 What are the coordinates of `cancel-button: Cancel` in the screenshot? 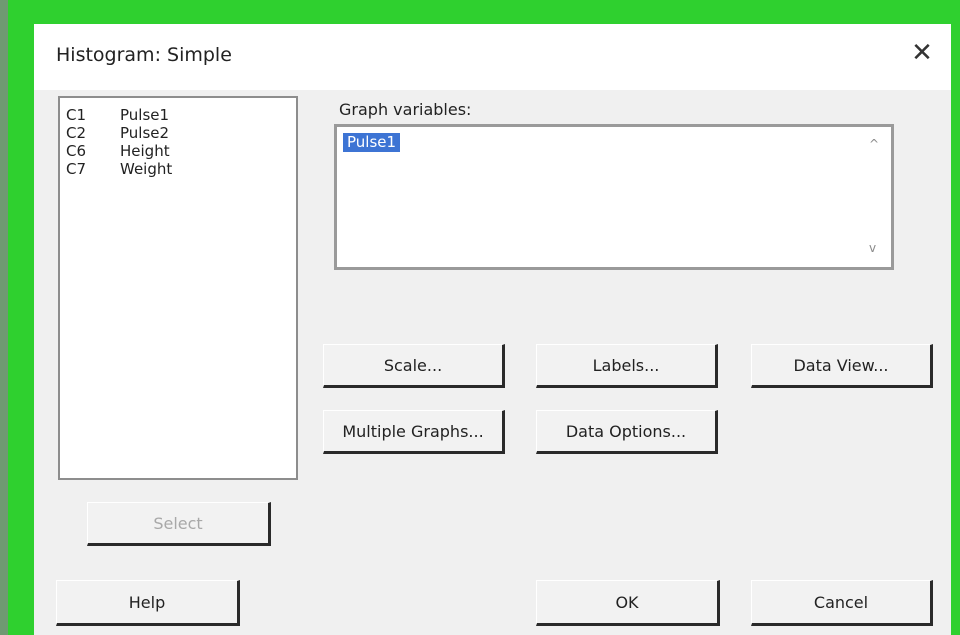 It's located at (842, 603).